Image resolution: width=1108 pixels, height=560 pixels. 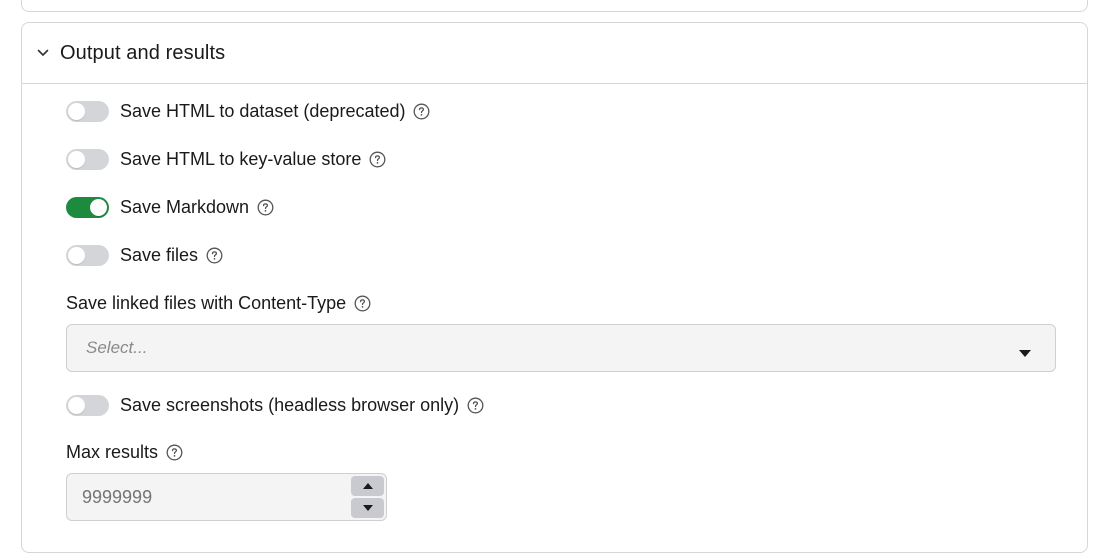 I want to click on toggle-row-files: Save files, so click(x=144, y=255).